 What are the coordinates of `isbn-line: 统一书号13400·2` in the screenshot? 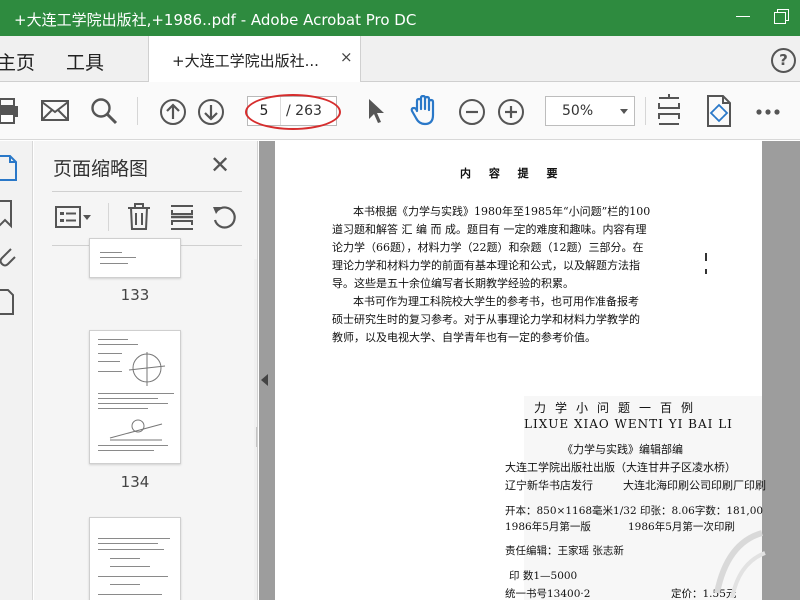 It's located at (548, 594).